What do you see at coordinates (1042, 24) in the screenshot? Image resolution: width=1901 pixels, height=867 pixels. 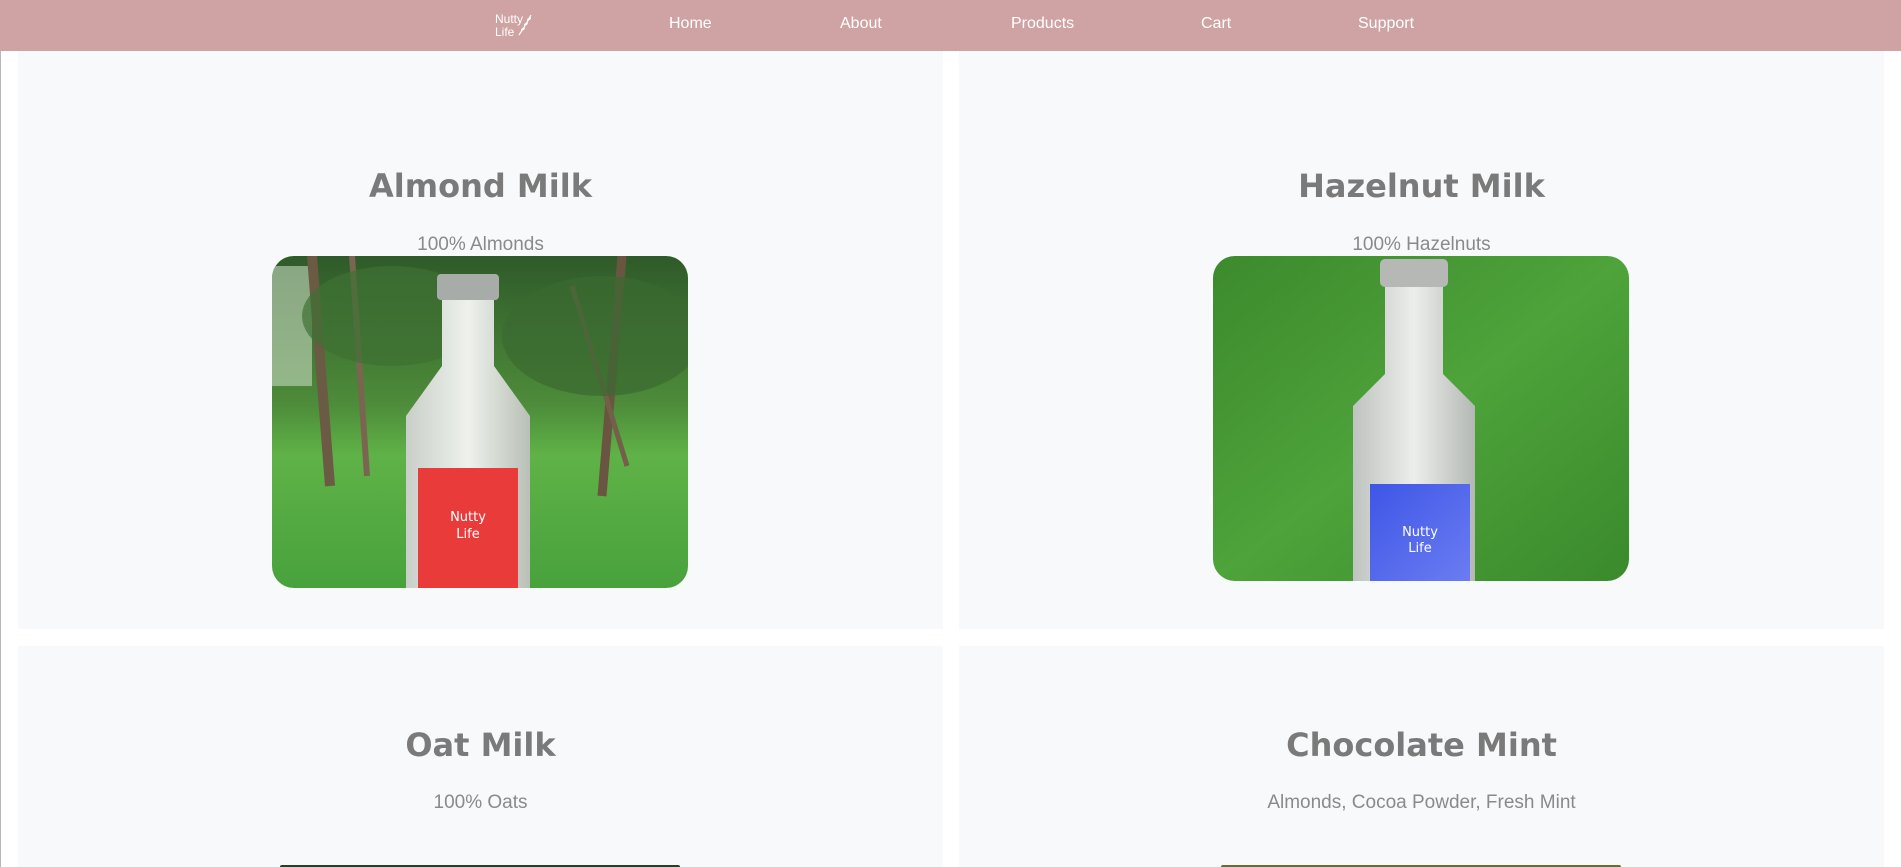 I see `nav-products-link: Products` at bounding box center [1042, 24].